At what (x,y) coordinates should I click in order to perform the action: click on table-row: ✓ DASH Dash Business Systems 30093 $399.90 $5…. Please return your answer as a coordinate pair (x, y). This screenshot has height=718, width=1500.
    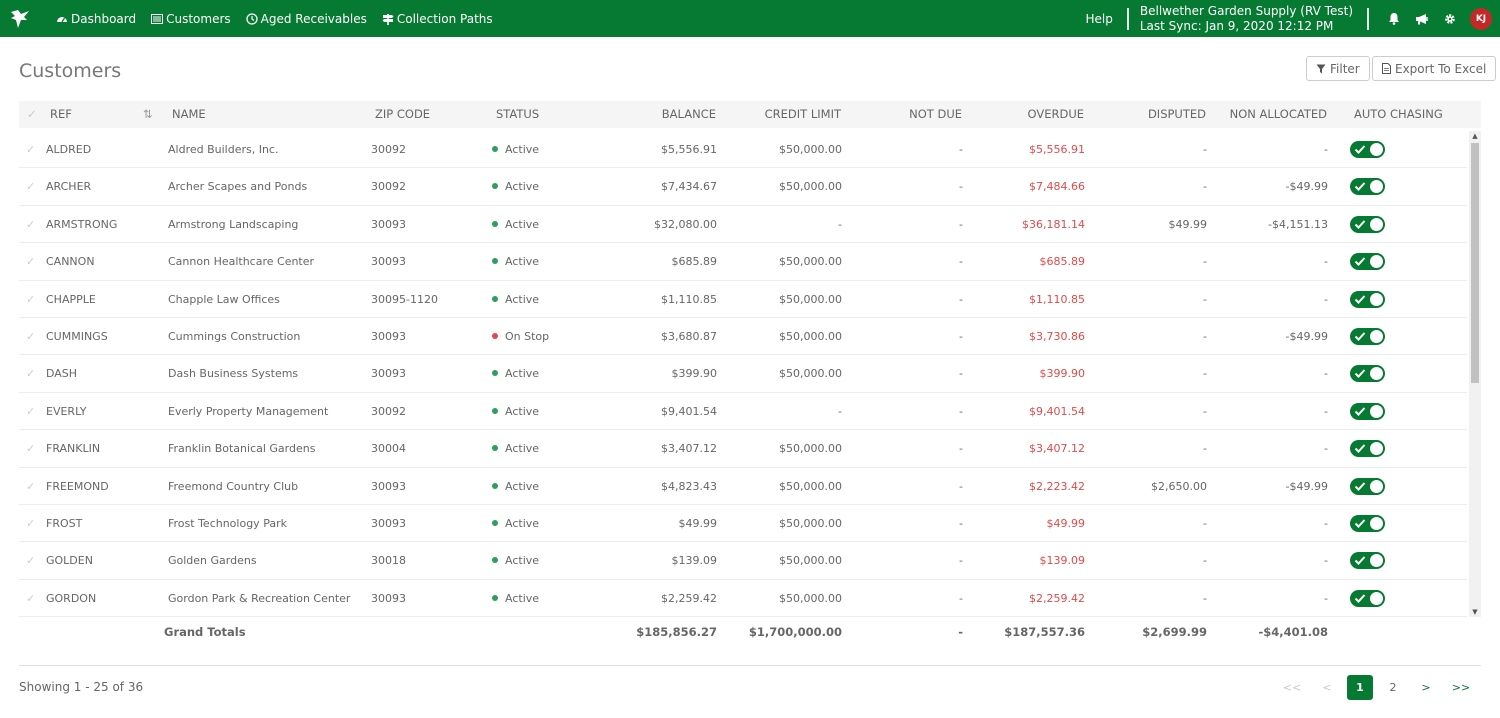
    Looking at the image, I should click on (743, 374).